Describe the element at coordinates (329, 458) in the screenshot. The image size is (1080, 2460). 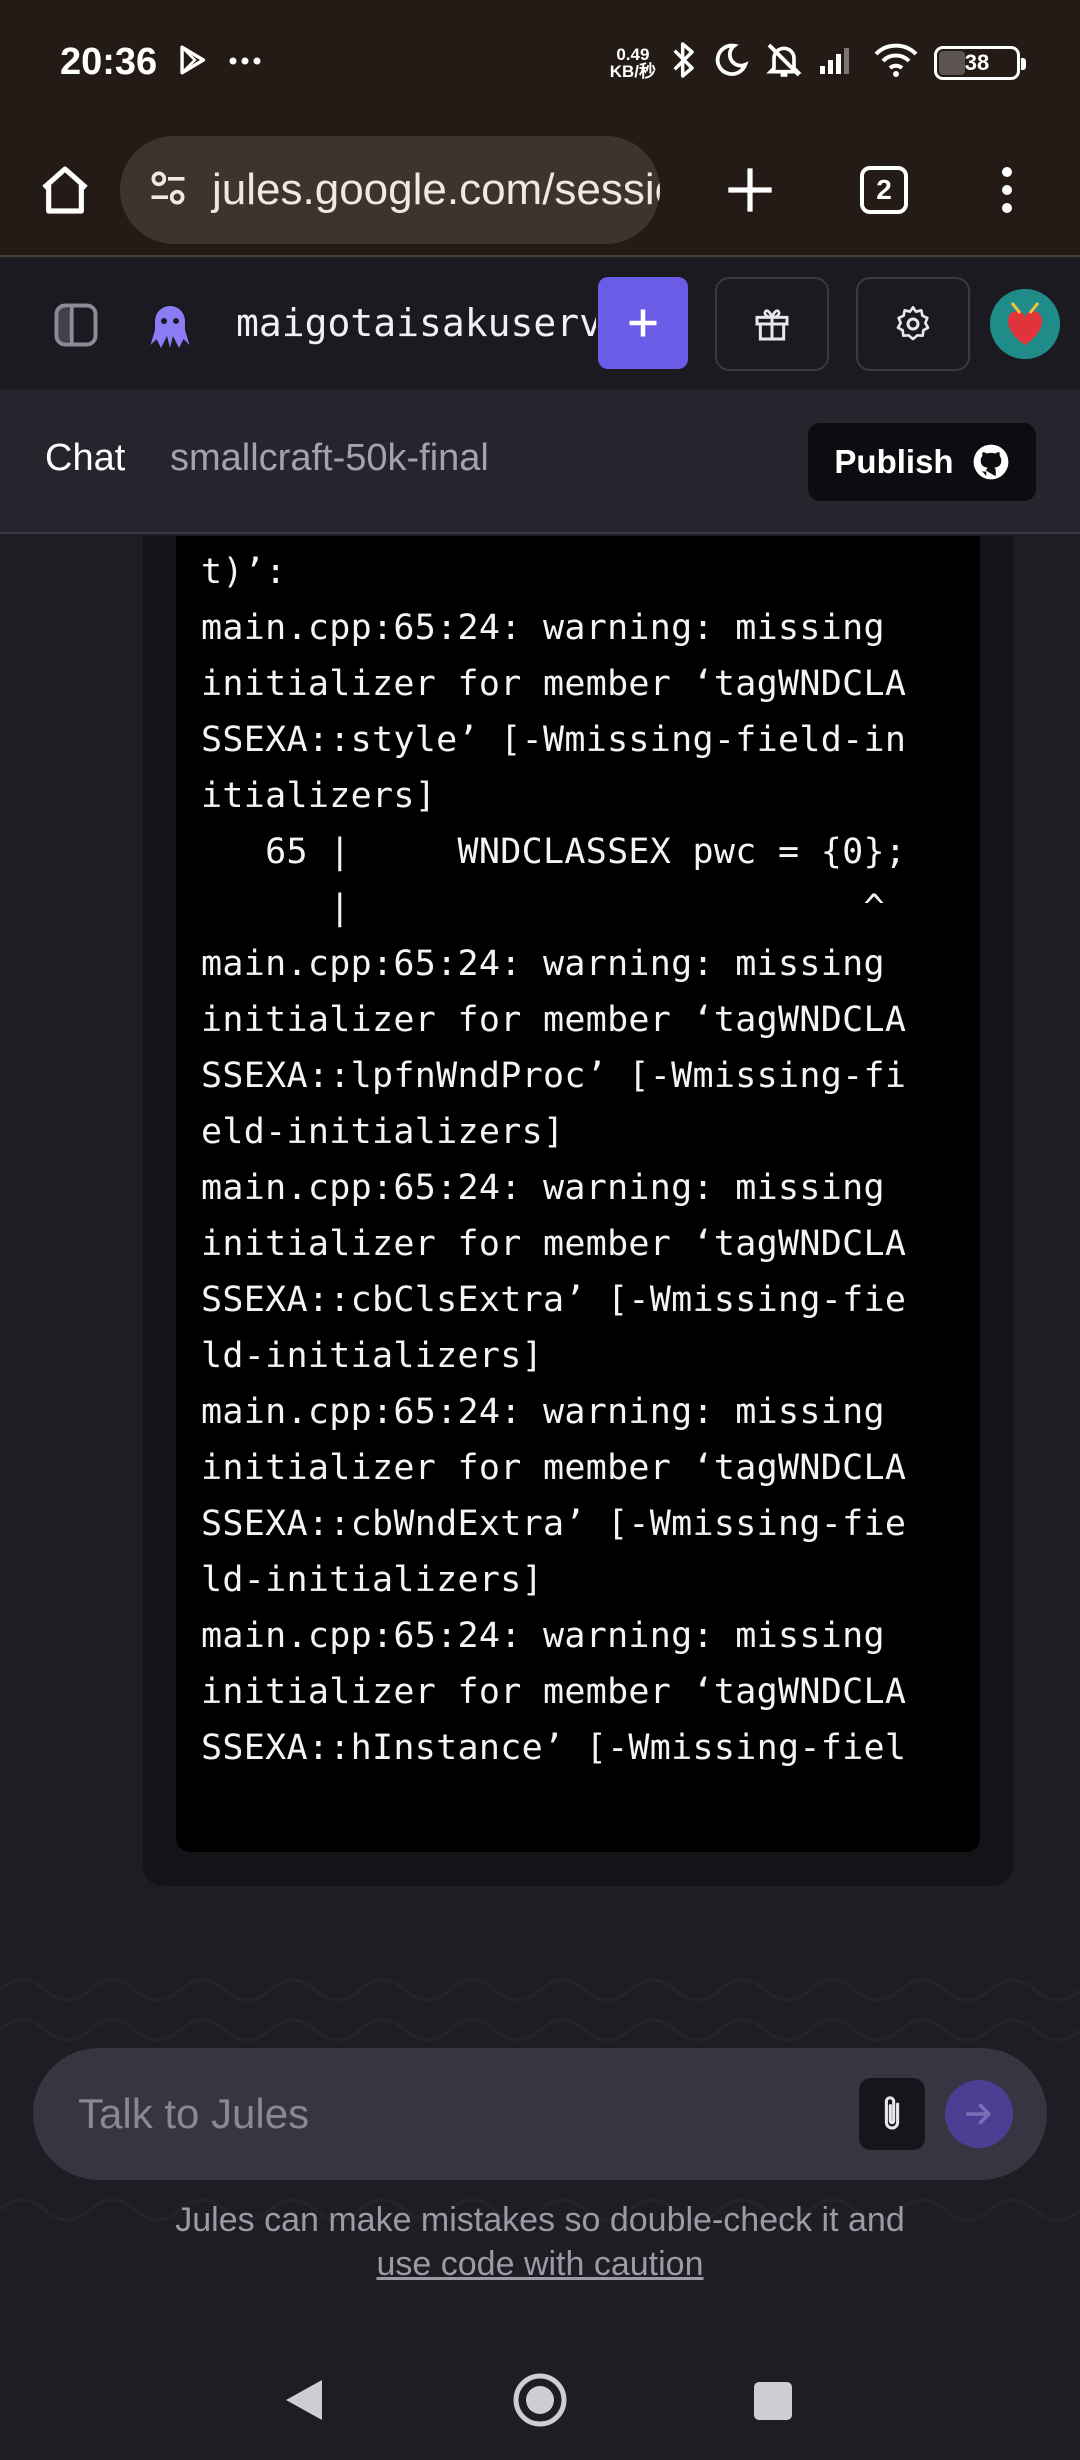
I see `branch-name: smallcraft-50k-final` at that location.